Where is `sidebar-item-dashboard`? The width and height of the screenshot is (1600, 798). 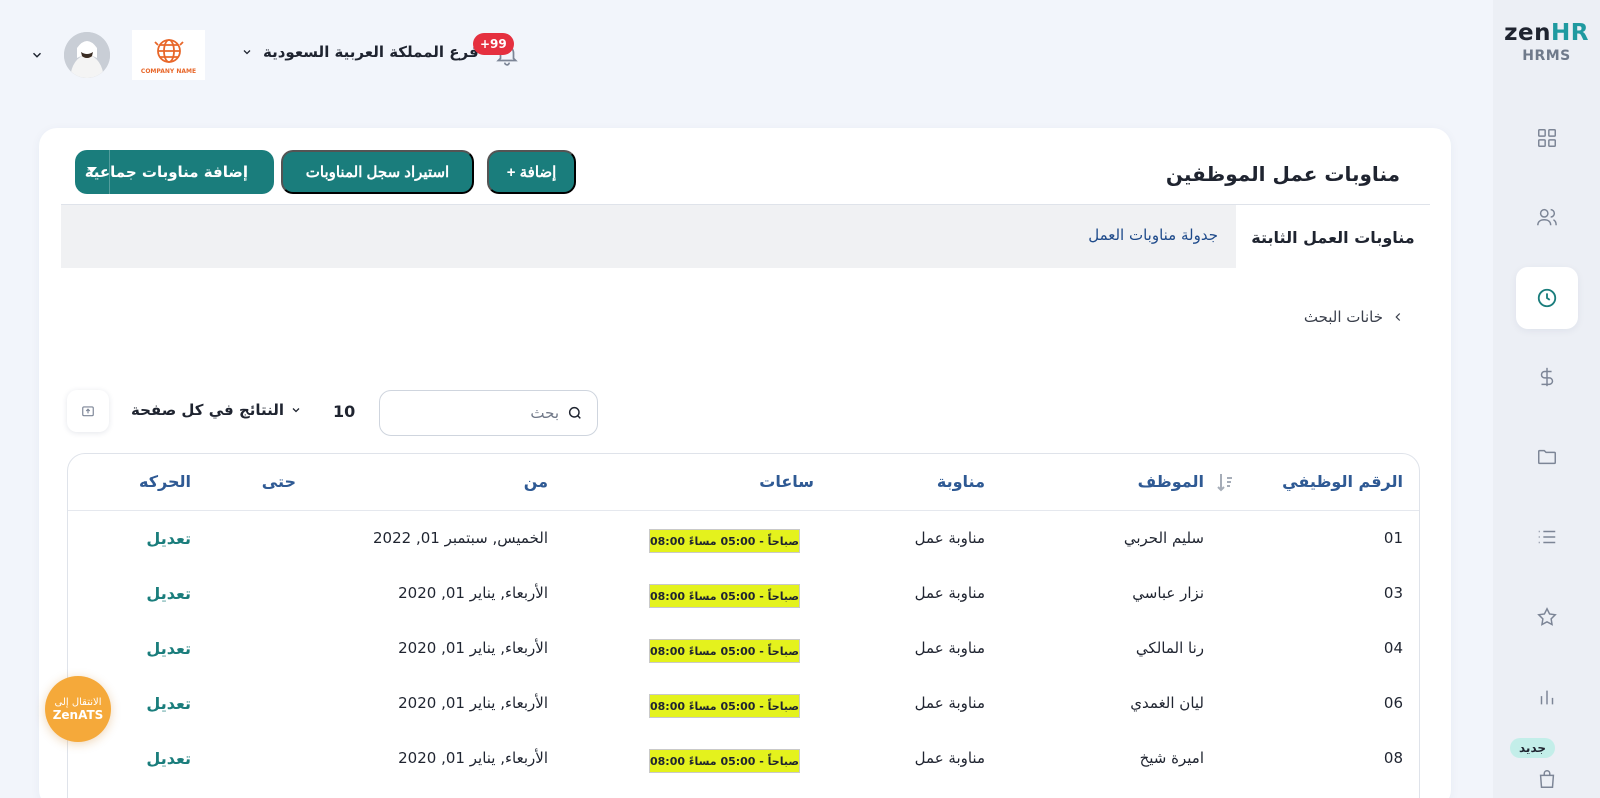
sidebar-item-dashboard is located at coordinates (1547, 138).